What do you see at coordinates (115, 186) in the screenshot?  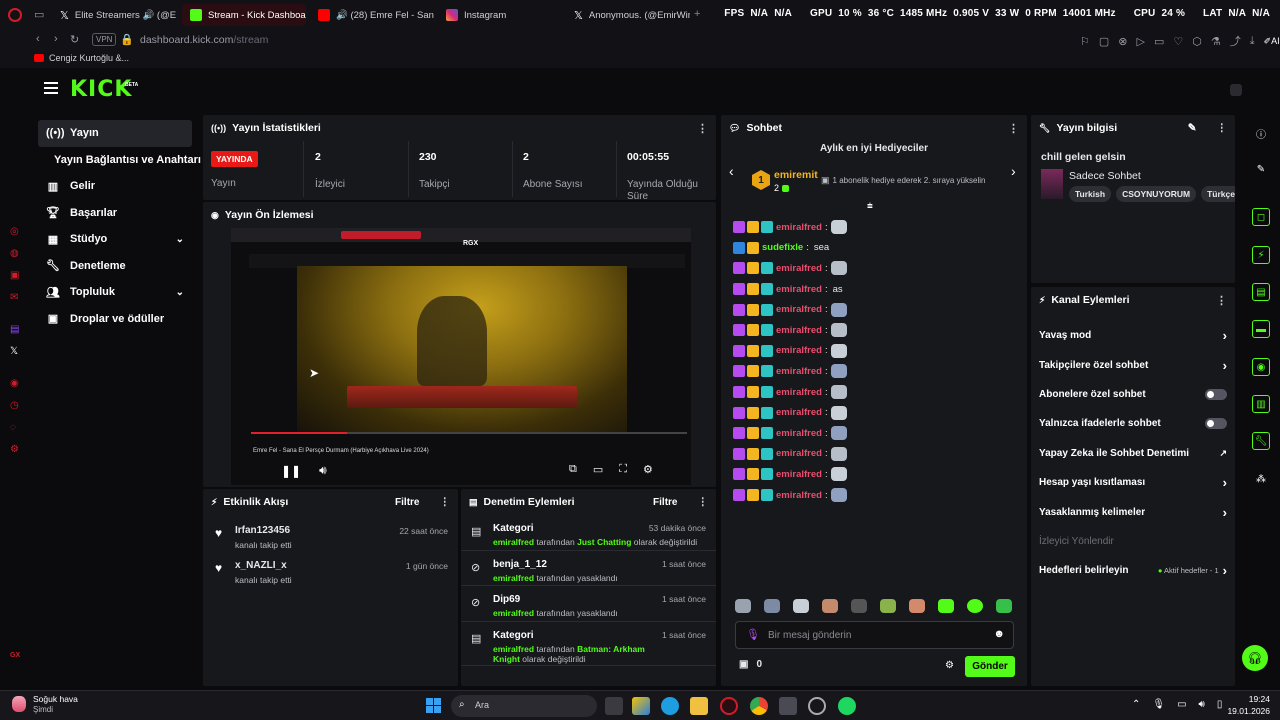 I see `nav-item-revenue: ▥ Gelir` at bounding box center [115, 186].